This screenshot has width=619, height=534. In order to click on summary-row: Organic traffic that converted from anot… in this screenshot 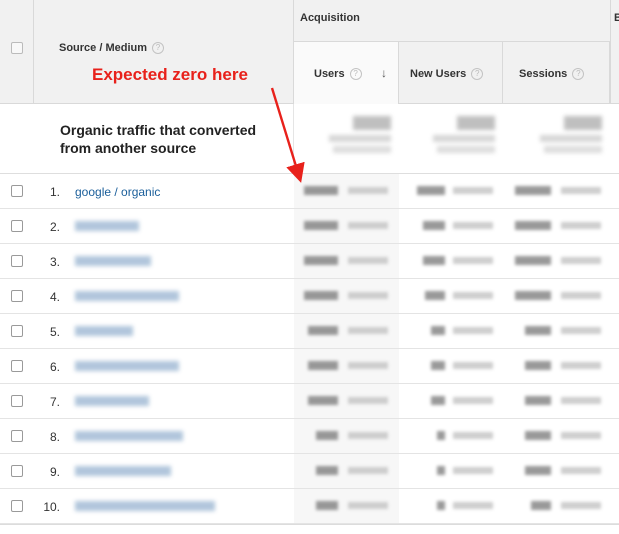, I will do `click(309, 139)`.